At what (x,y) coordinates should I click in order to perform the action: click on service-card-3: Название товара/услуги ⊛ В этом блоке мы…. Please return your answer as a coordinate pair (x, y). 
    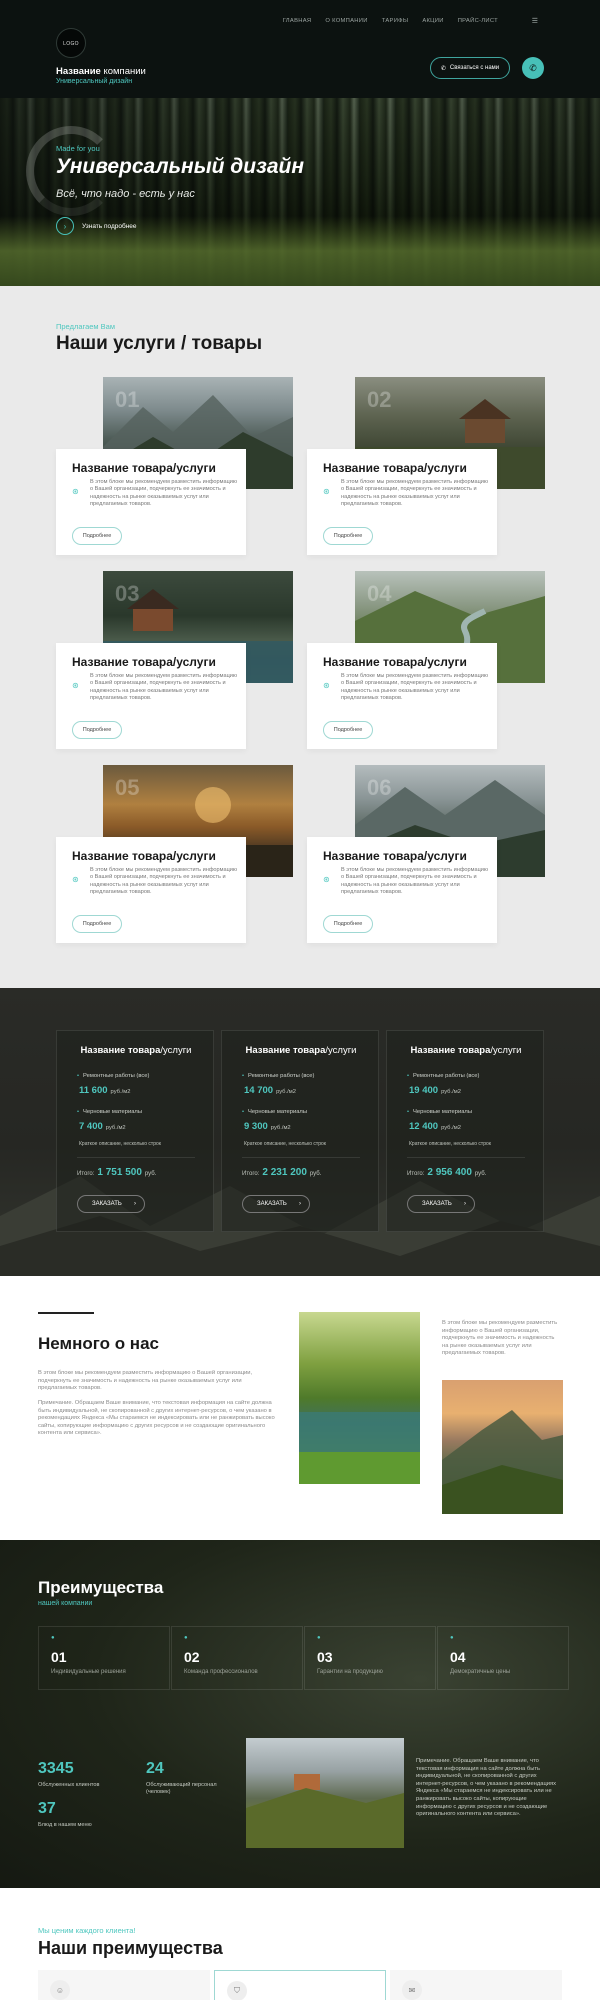
    Looking at the image, I should click on (151, 696).